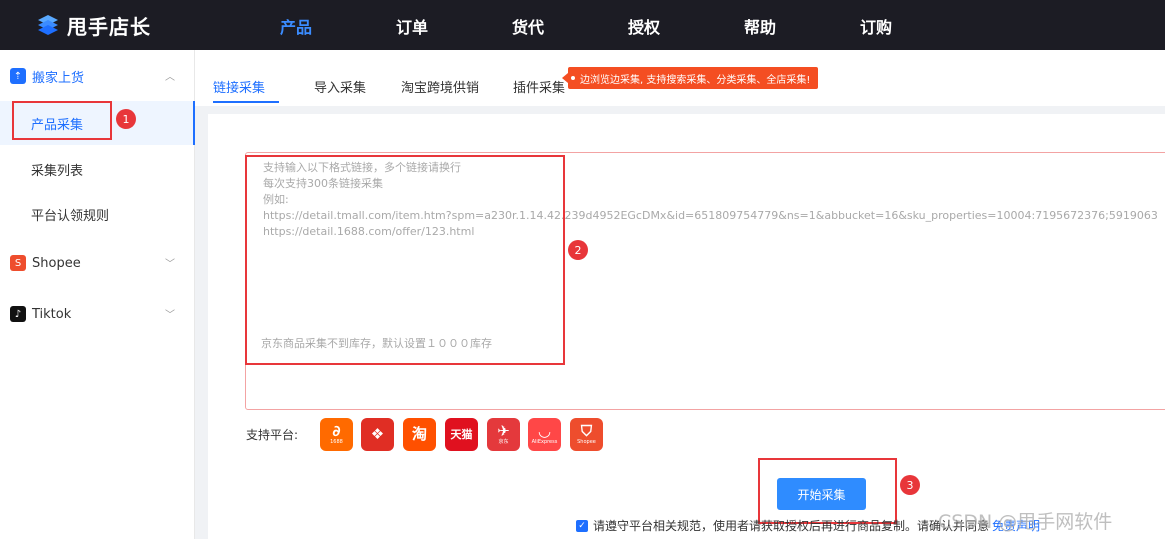 This screenshot has height=539, width=1165. I want to click on aliexpress-icon: ◡ AliExpress, so click(544, 434).